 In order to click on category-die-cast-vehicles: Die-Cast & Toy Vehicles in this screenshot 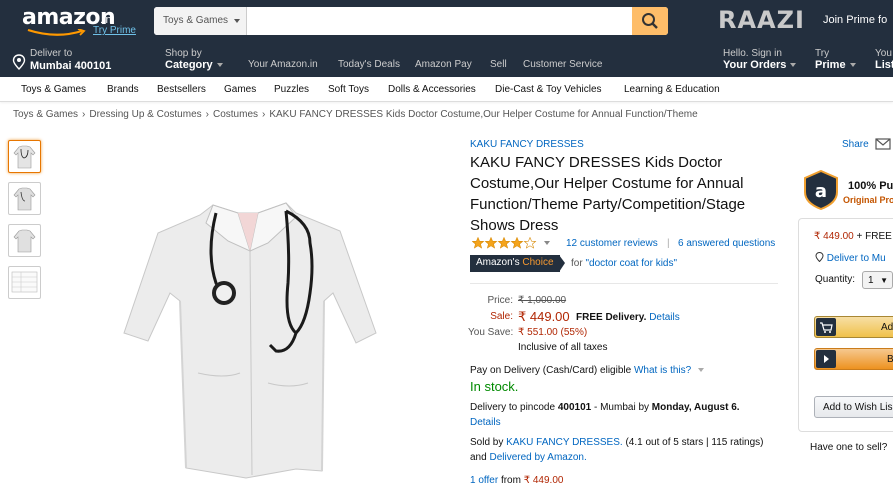, I will do `click(548, 89)`.